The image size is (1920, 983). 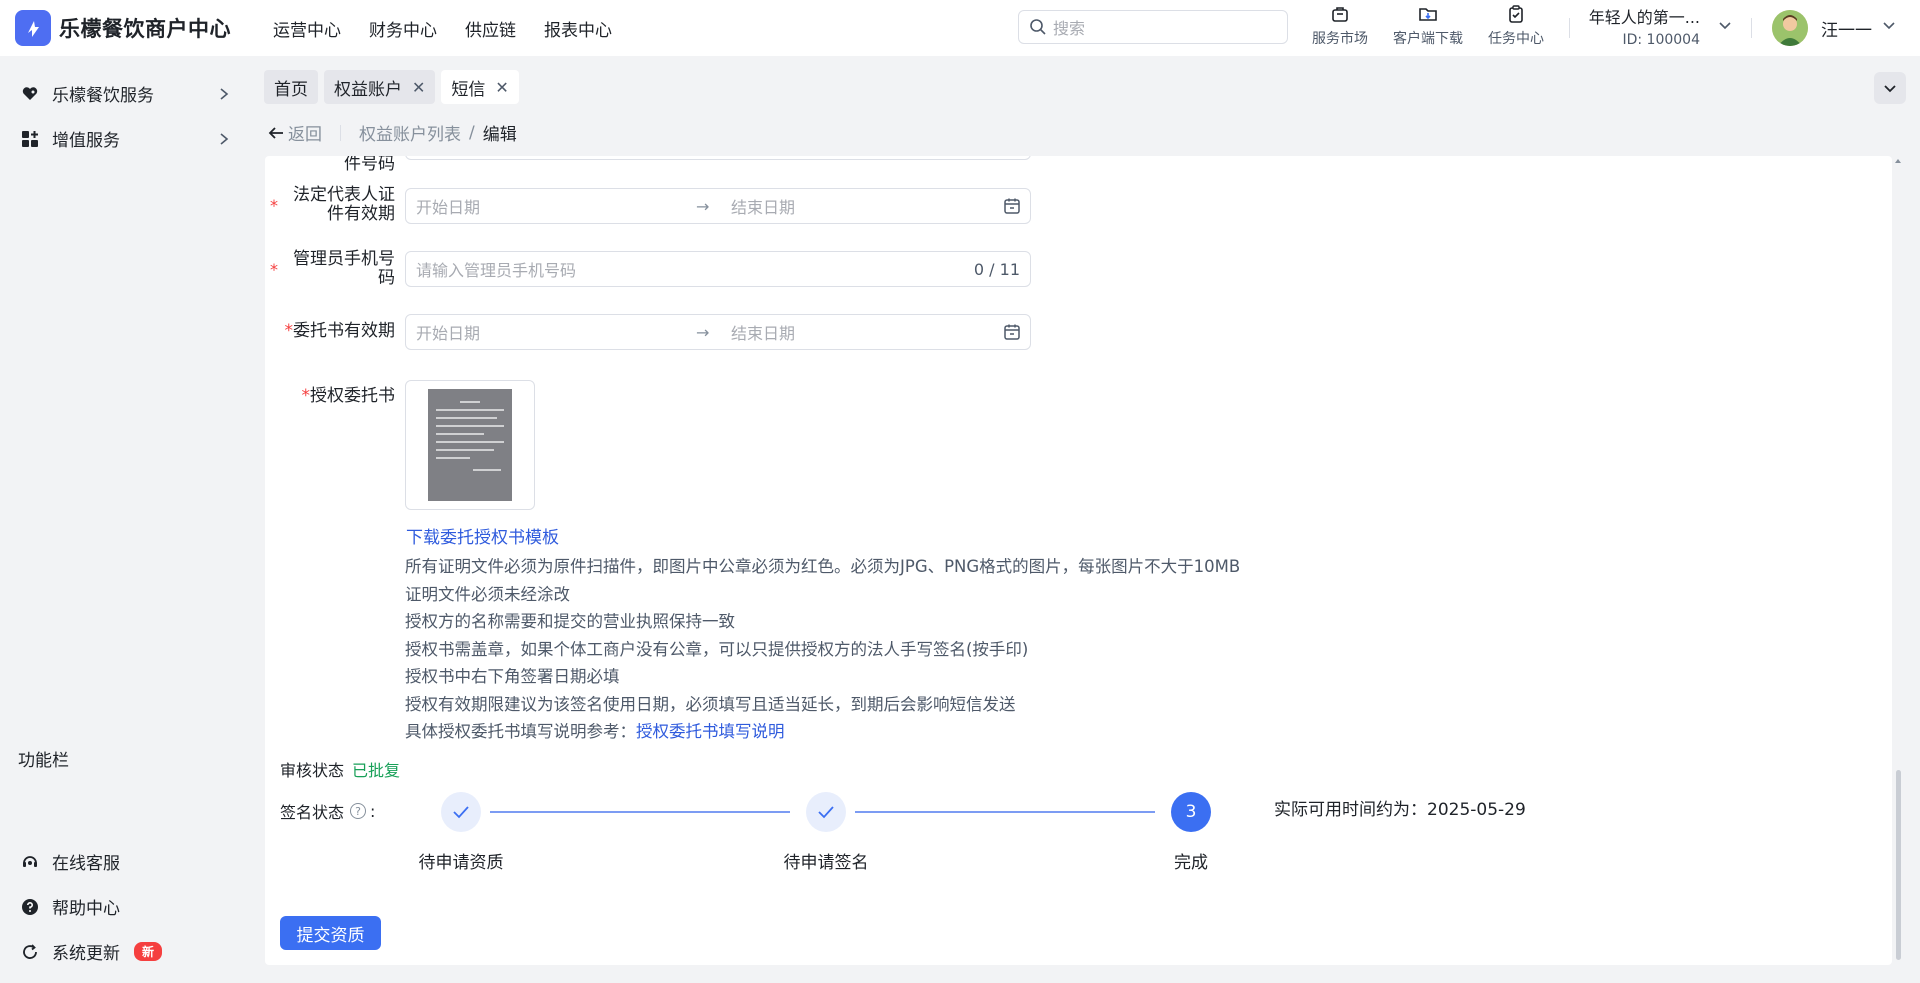 What do you see at coordinates (358, 811) in the screenshot?
I see `question-icon: ?` at bounding box center [358, 811].